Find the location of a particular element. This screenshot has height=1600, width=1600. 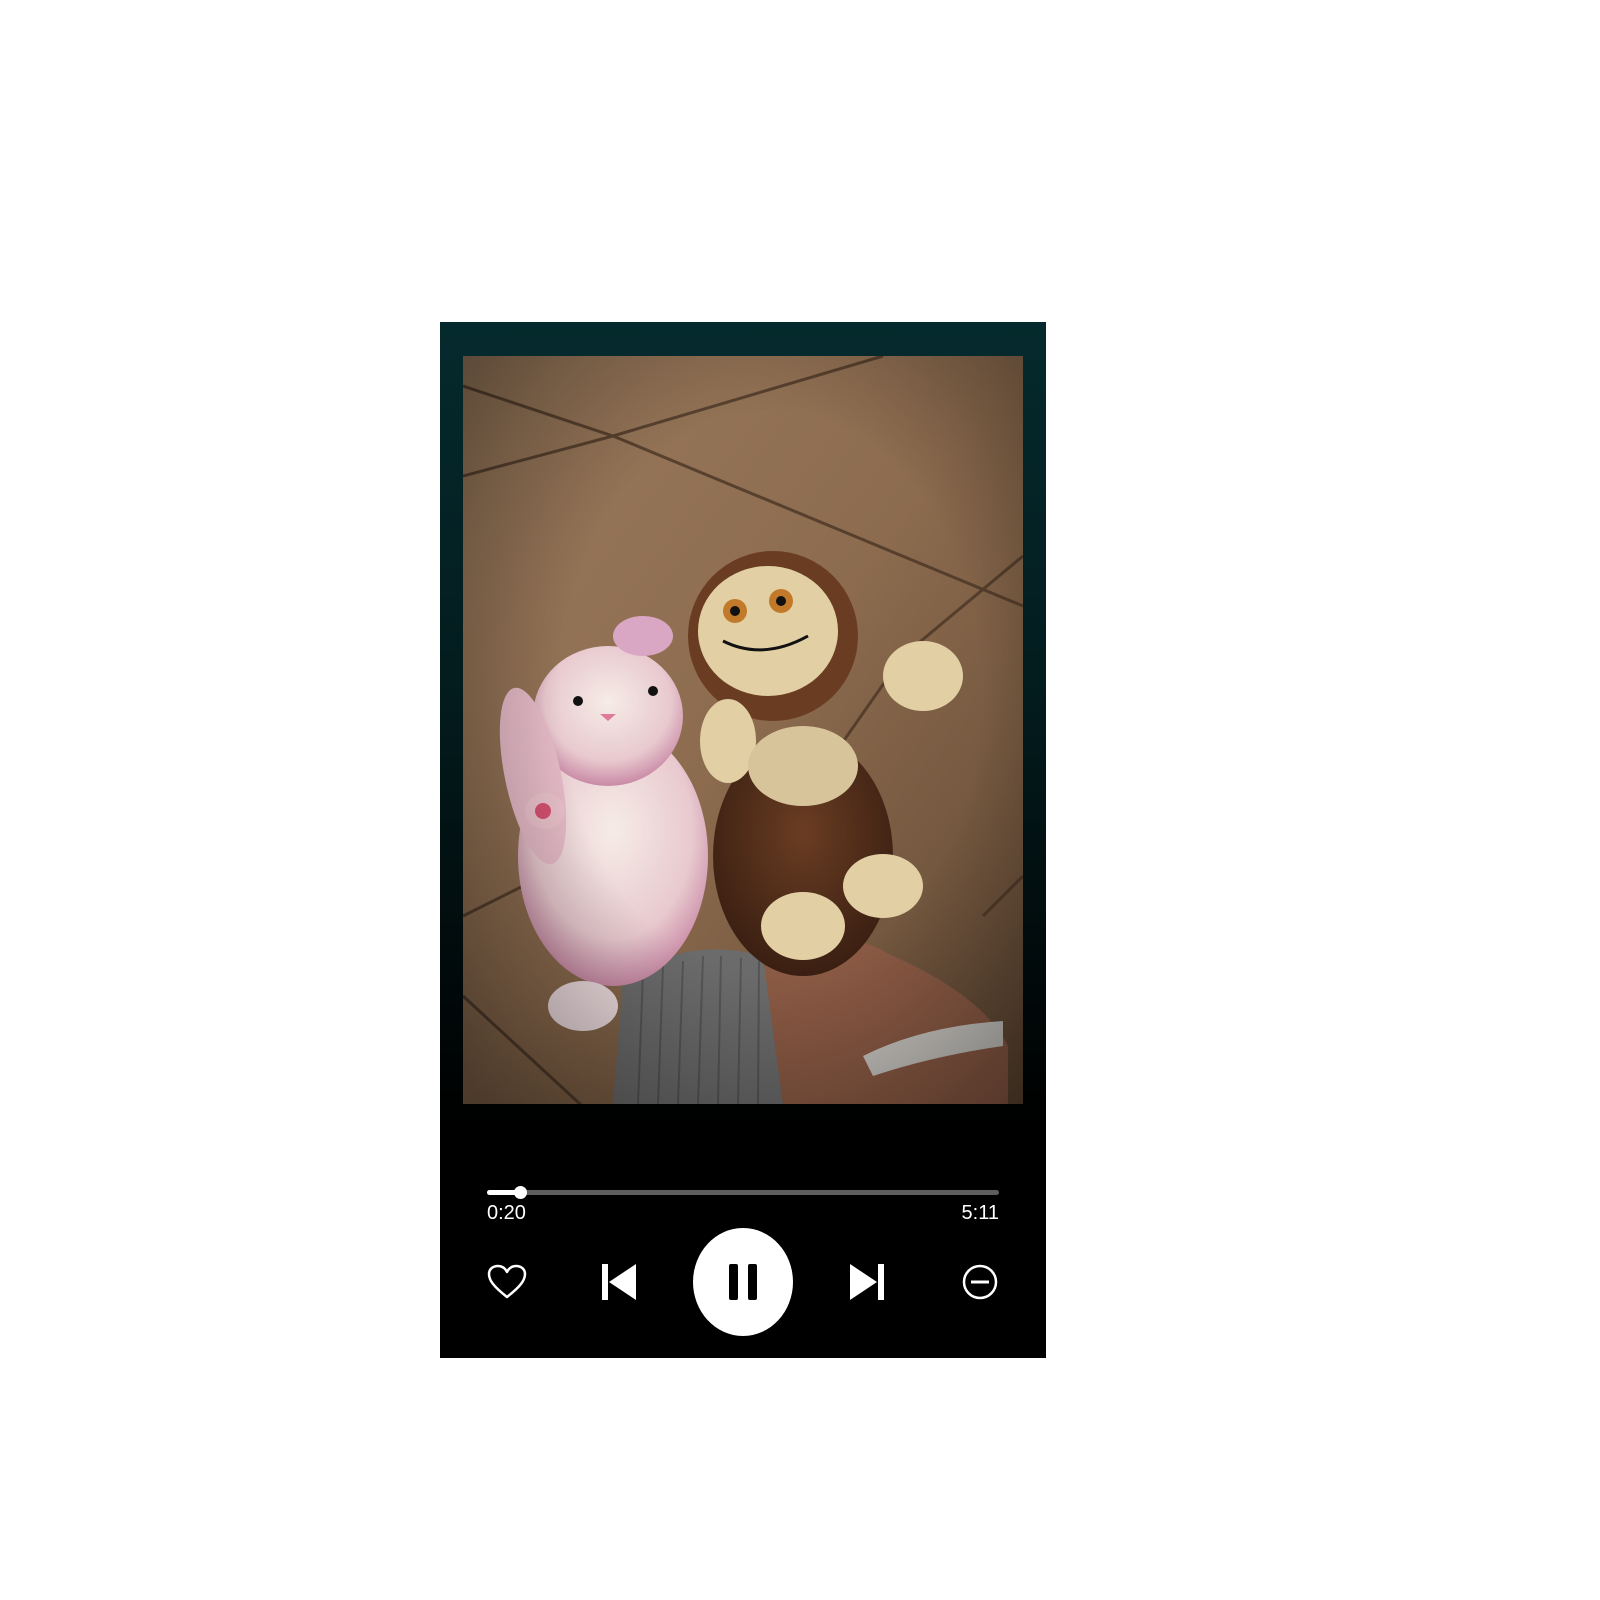

progress-scrubber-handle is located at coordinates (520, 1192).